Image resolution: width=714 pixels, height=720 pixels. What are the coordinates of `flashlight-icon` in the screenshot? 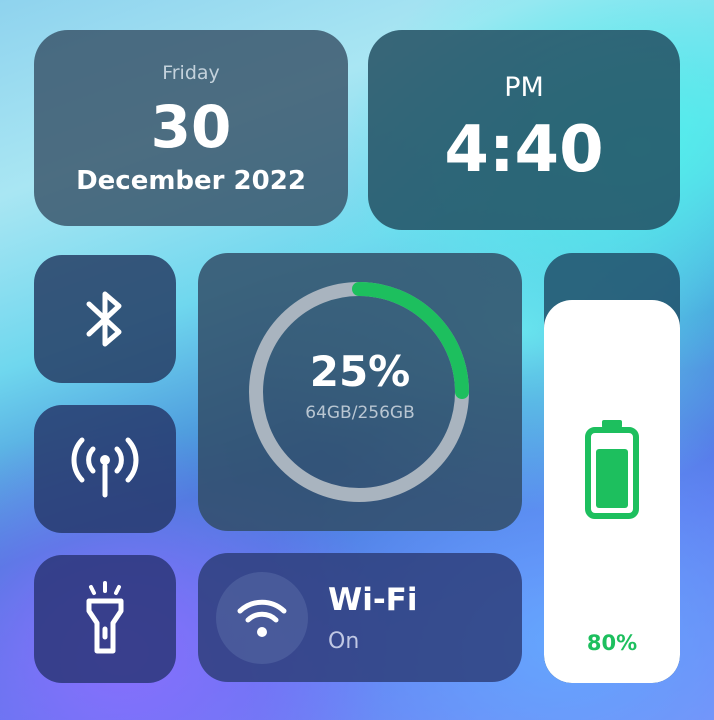 It's located at (105, 617).